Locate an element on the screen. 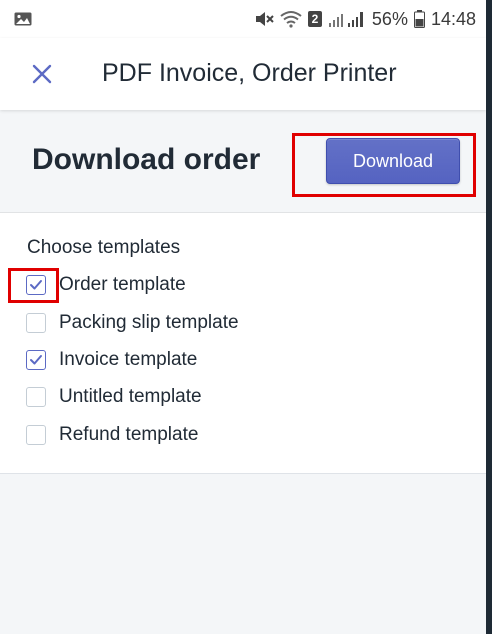 The image size is (492, 634). close-icon is located at coordinates (42, 74).